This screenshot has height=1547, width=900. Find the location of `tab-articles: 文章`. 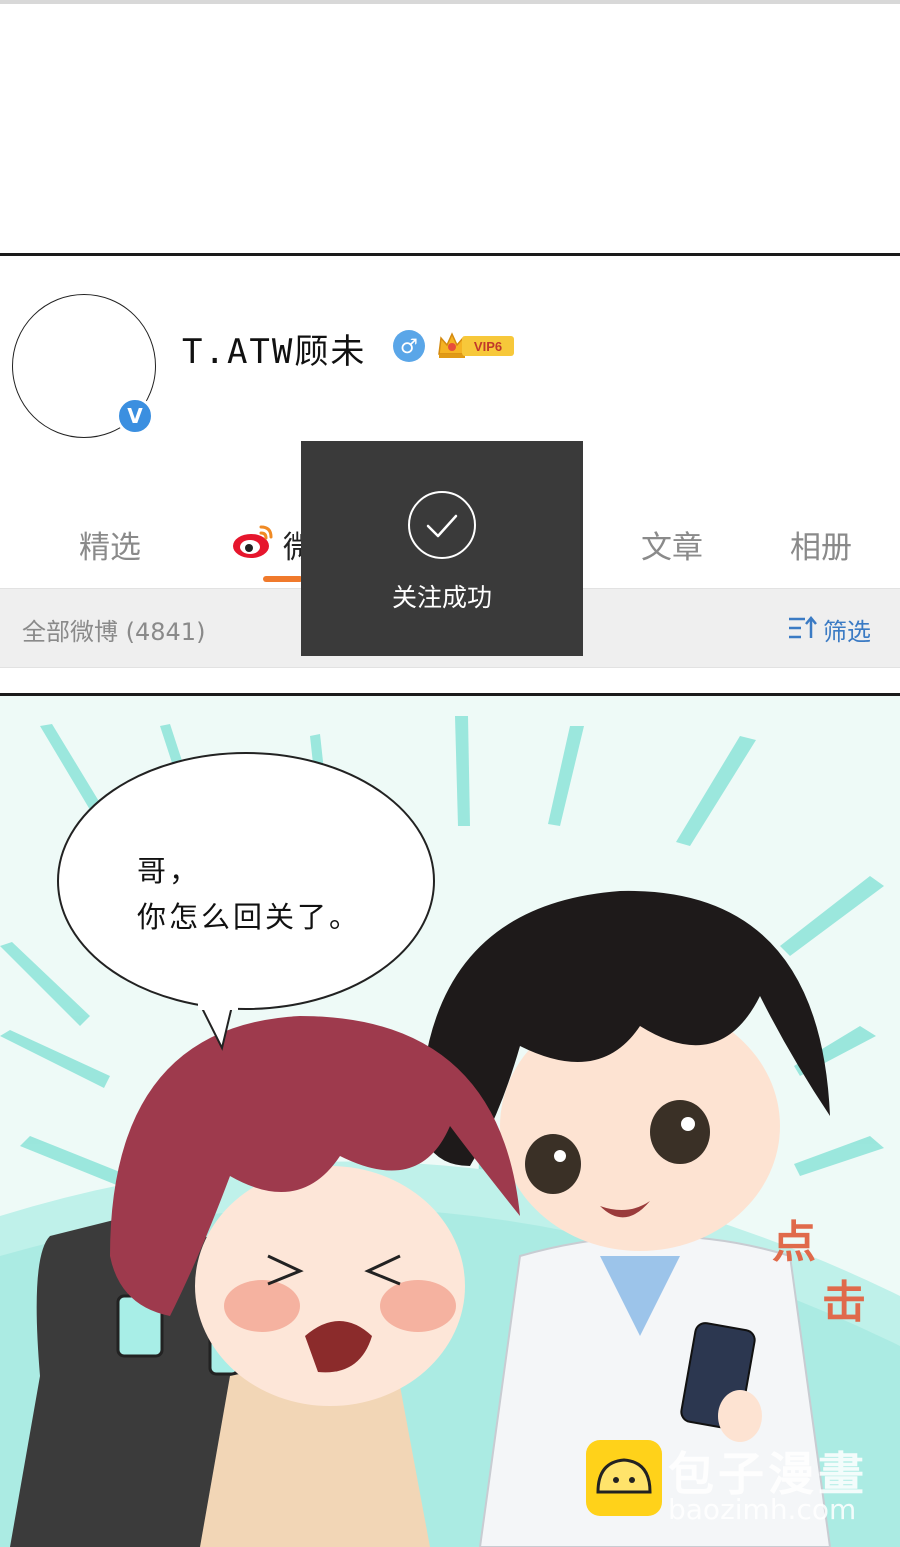

tab-articles: 文章 is located at coordinates (672, 544).